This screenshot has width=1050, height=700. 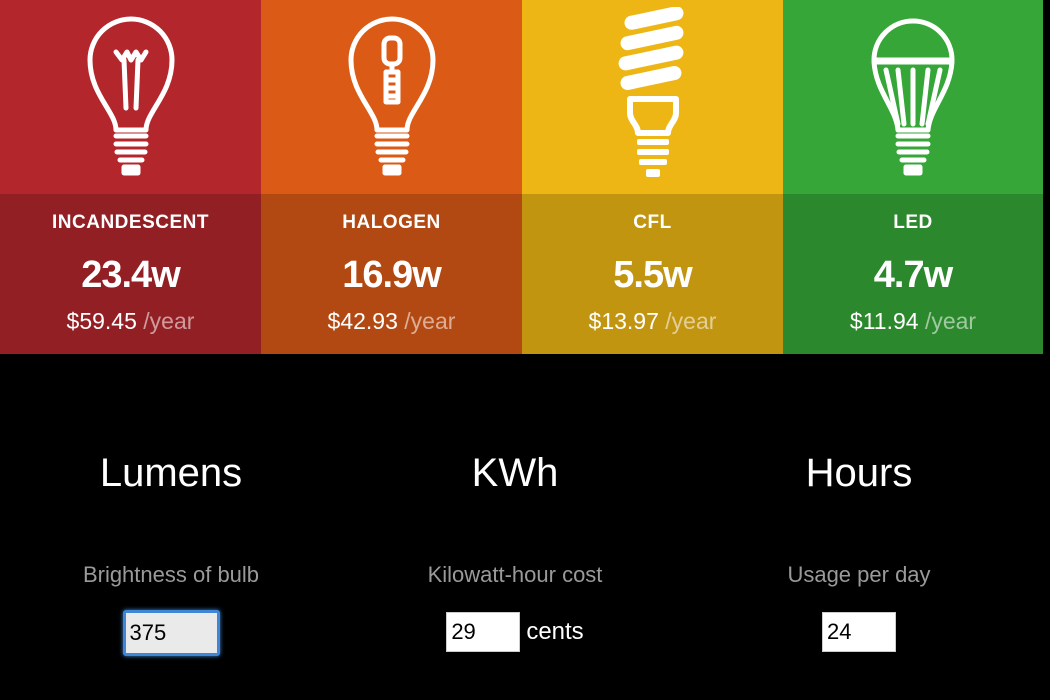 I want to click on halogen-bulb-icon, so click(x=391, y=96).